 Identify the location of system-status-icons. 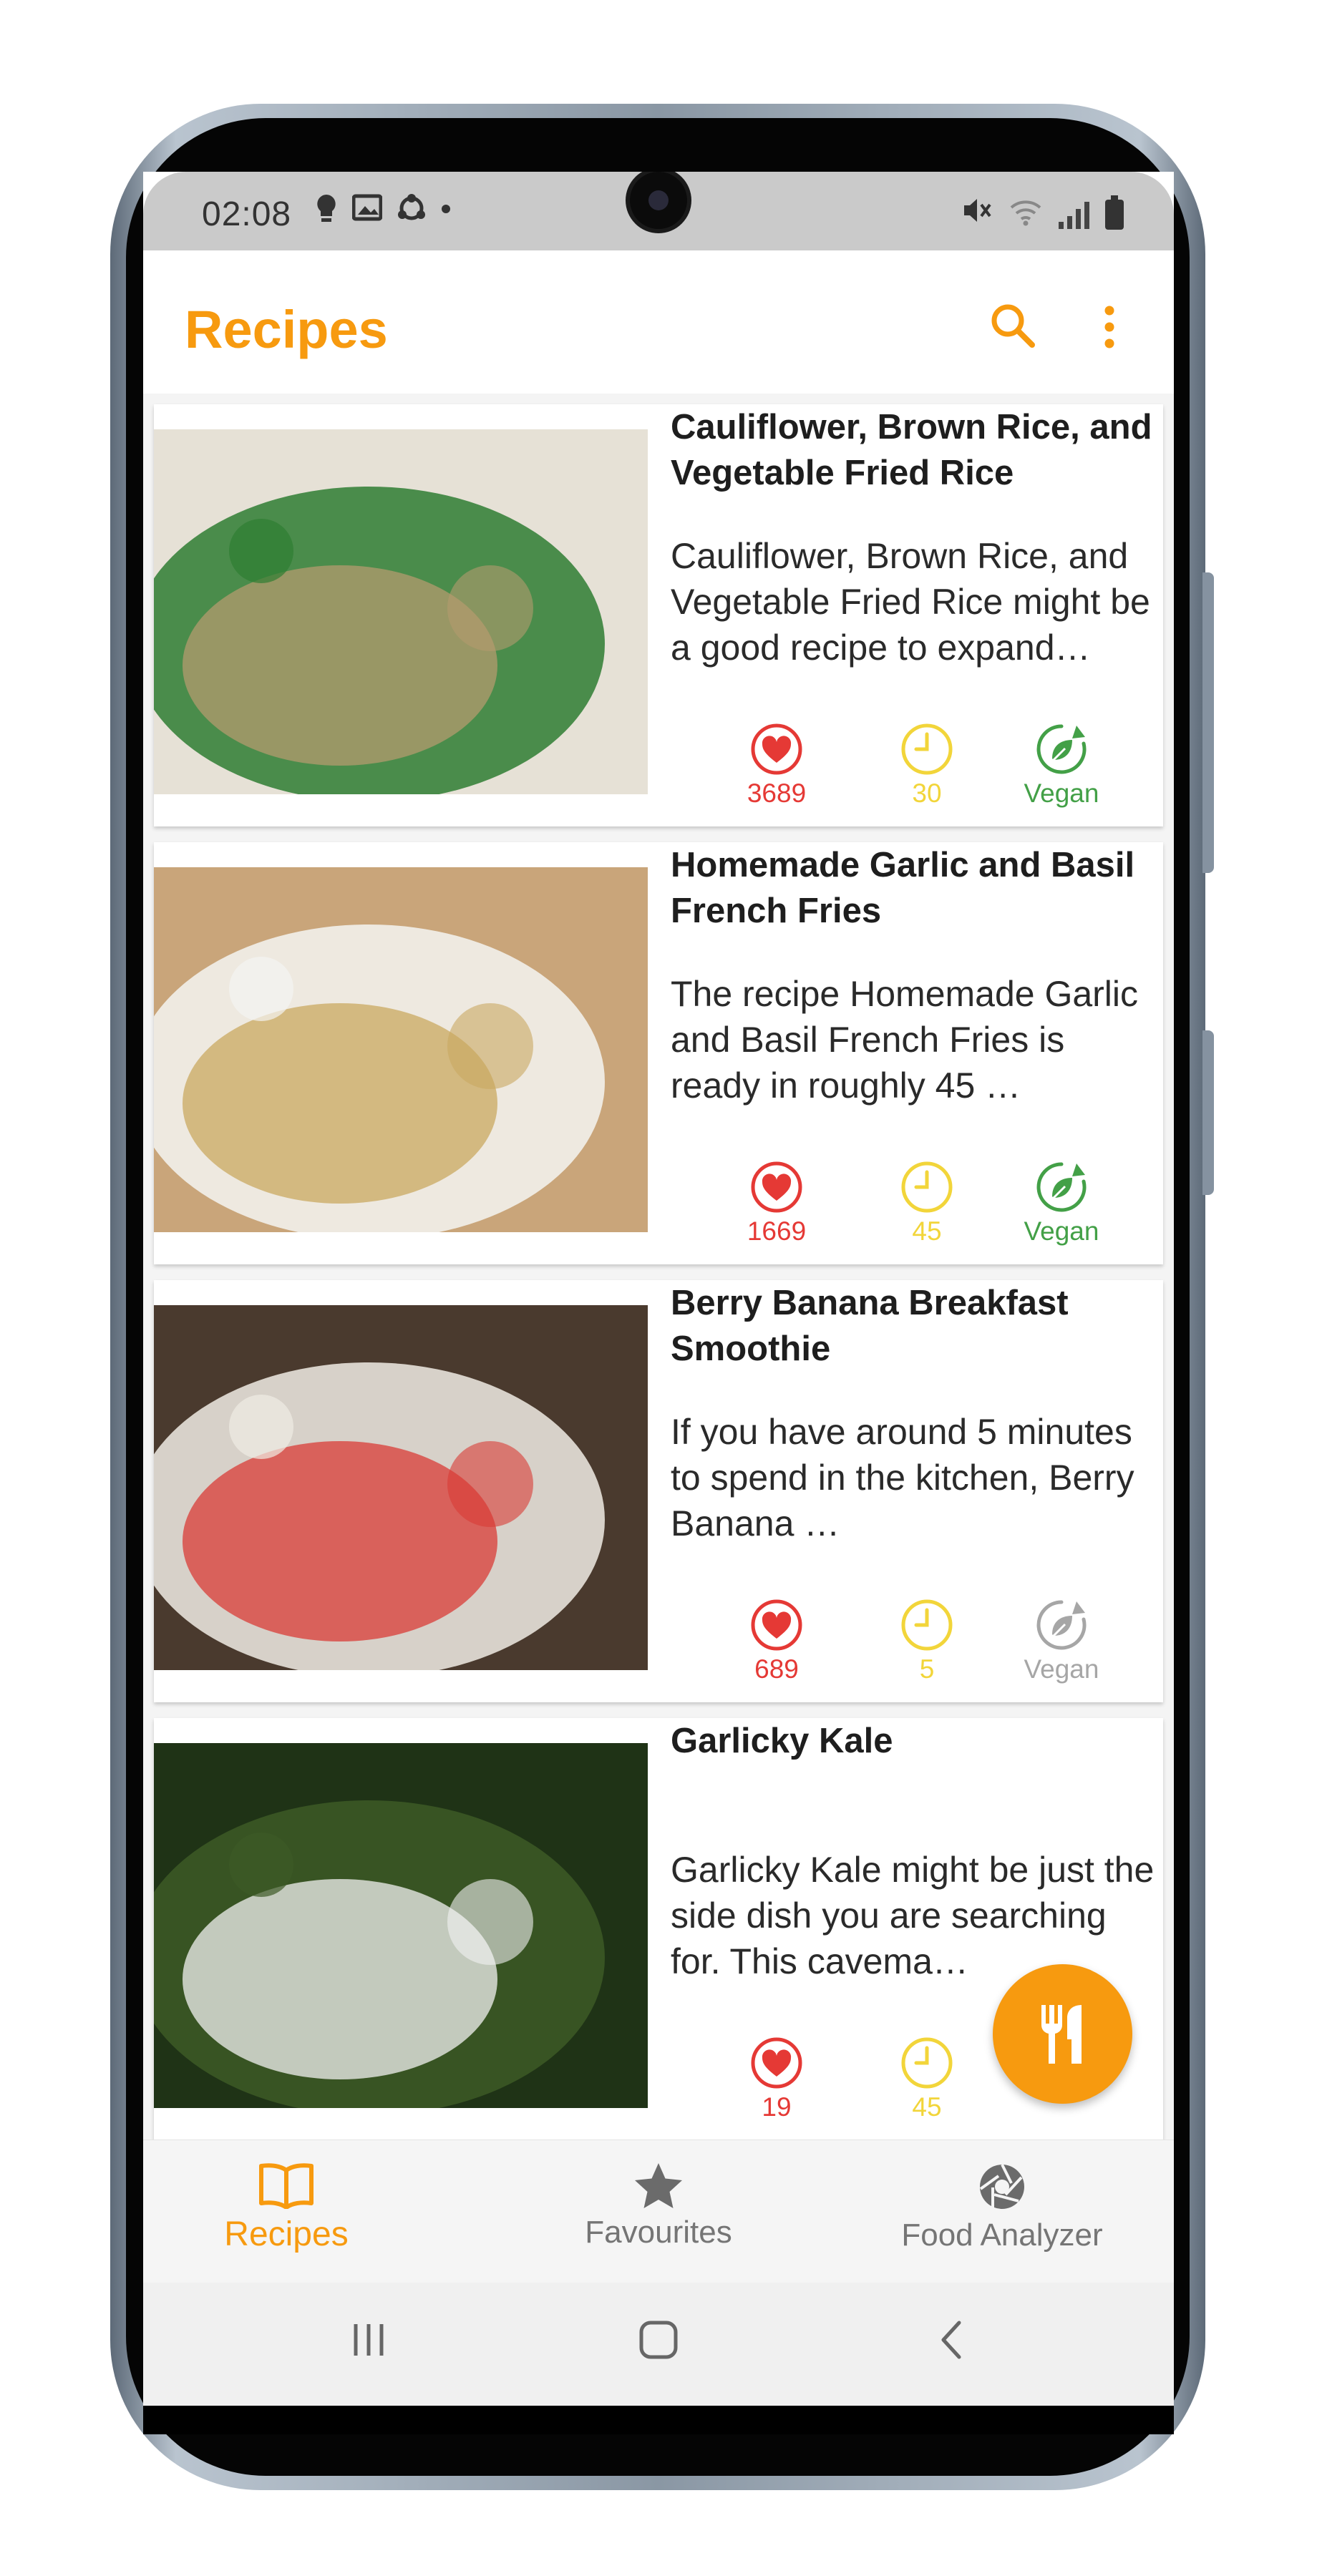
(1042, 215).